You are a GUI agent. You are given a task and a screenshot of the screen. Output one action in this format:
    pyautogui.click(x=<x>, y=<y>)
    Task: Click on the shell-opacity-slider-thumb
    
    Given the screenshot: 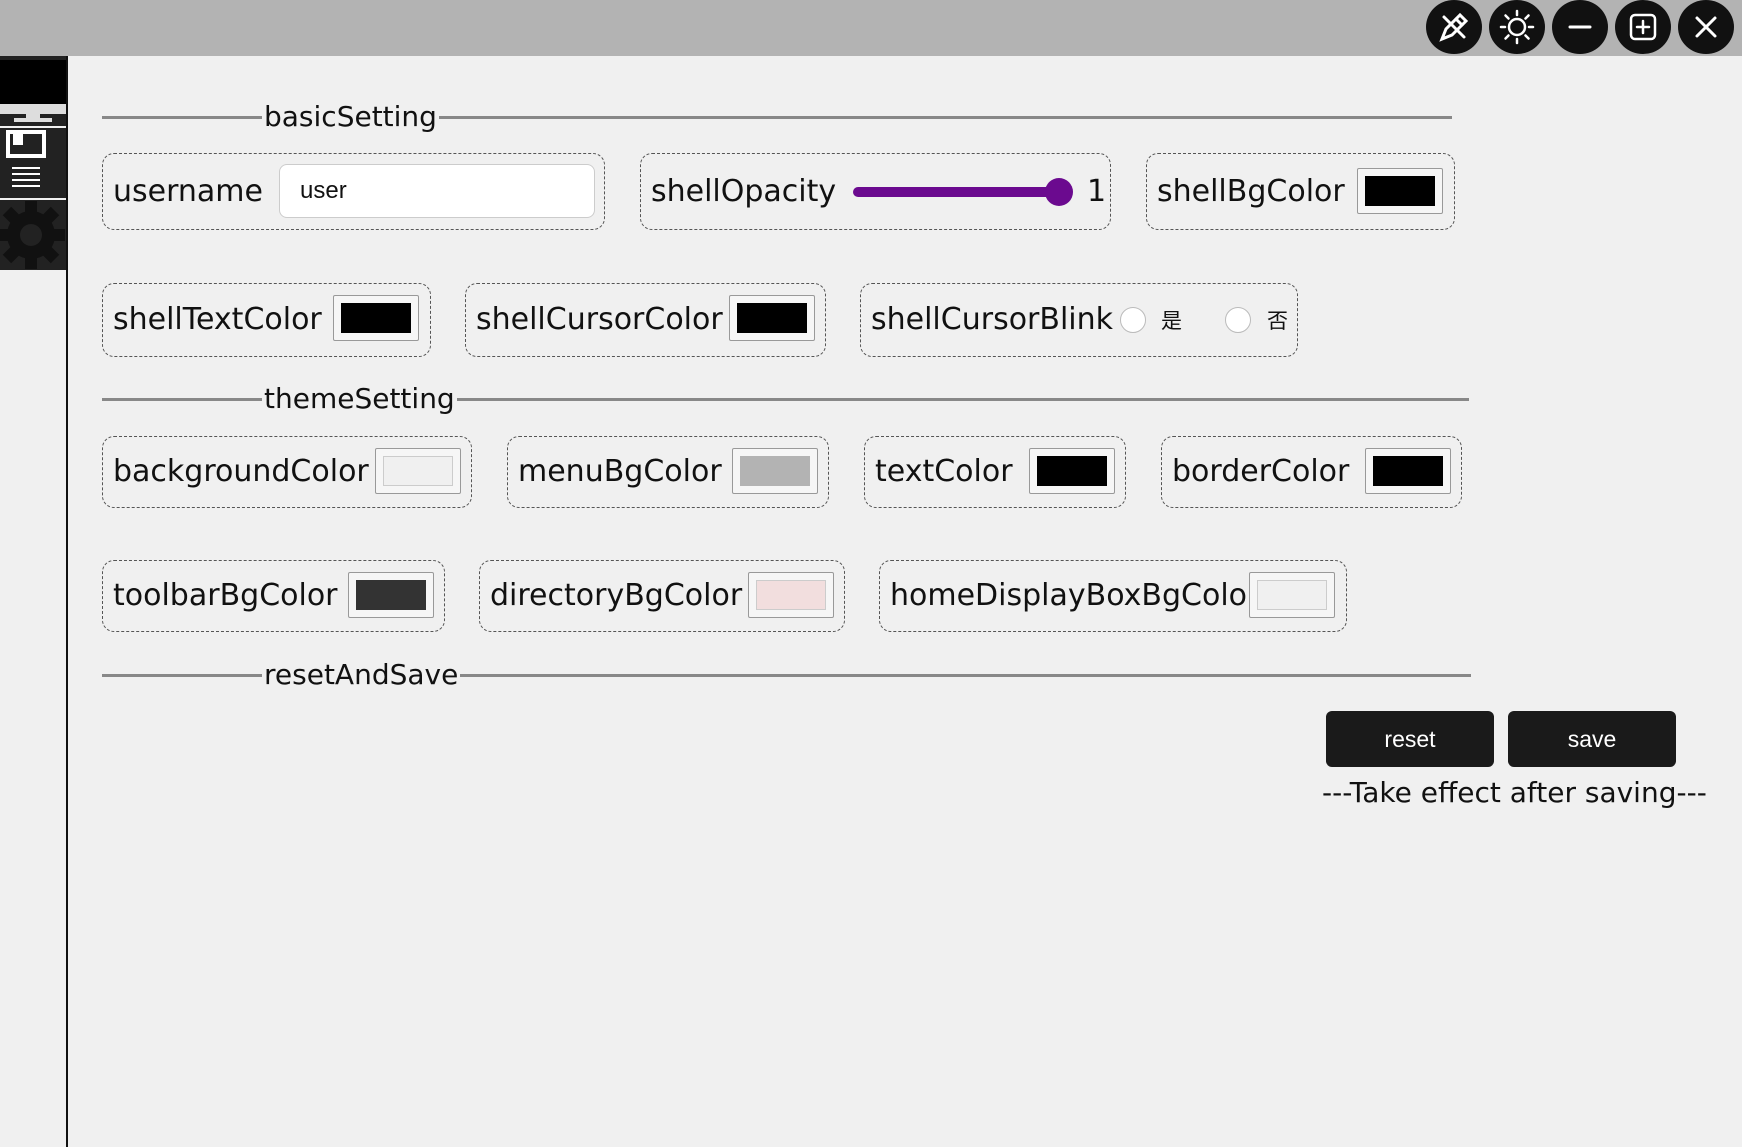 What is the action you would take?
    pyautogui.click(x=1059, y=192)
    